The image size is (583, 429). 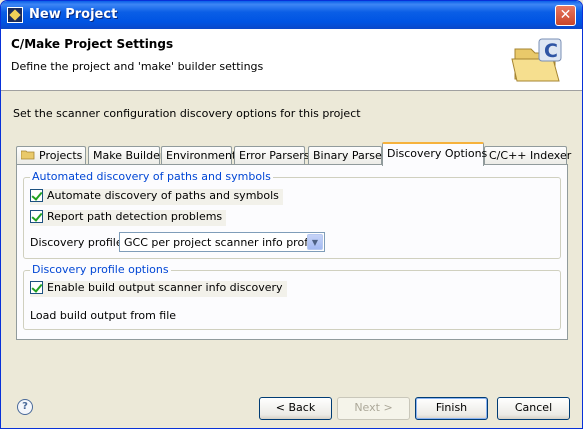 I want to click on tab-projects: Projects, so click(x=51, y=155).